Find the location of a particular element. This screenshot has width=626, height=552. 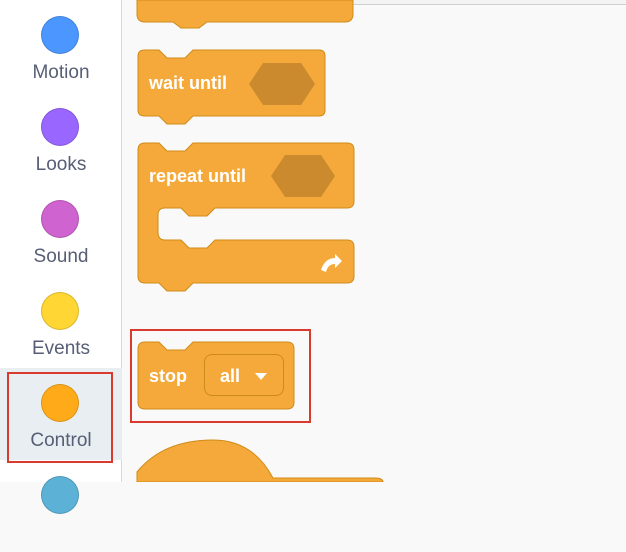

category-sound: Sound is located at coordinates (61, 230).